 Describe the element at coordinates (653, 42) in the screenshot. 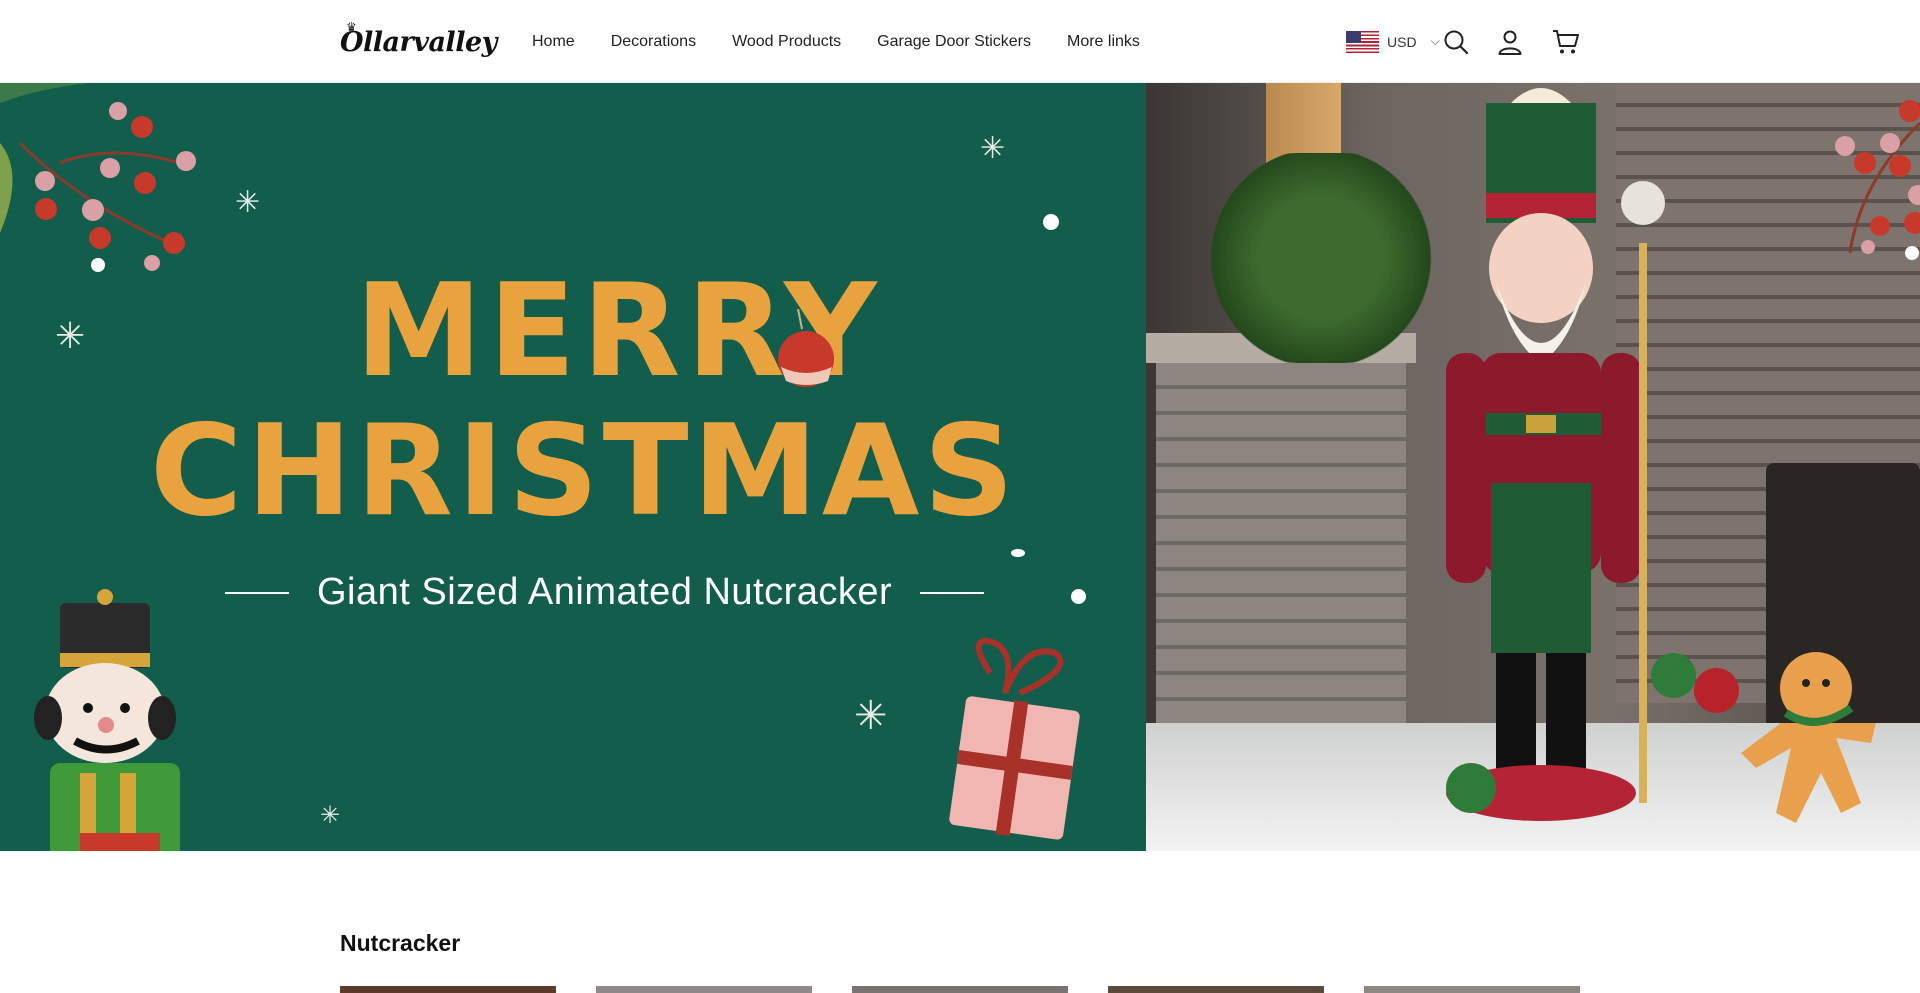

I see `nav-decorations: Decorations` at that location.